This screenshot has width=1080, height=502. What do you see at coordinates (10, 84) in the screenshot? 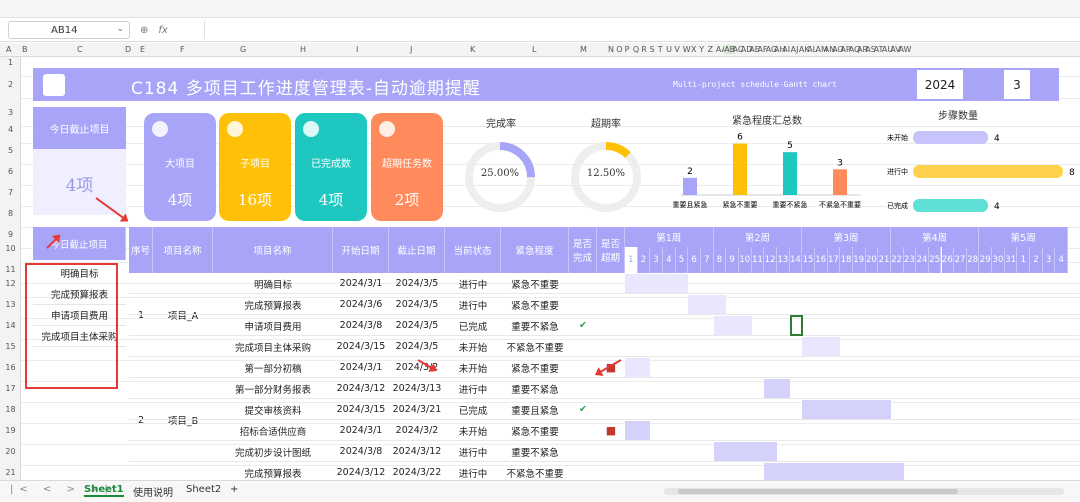
I see `row-header-2: 2` at bounding box center [10, 84].